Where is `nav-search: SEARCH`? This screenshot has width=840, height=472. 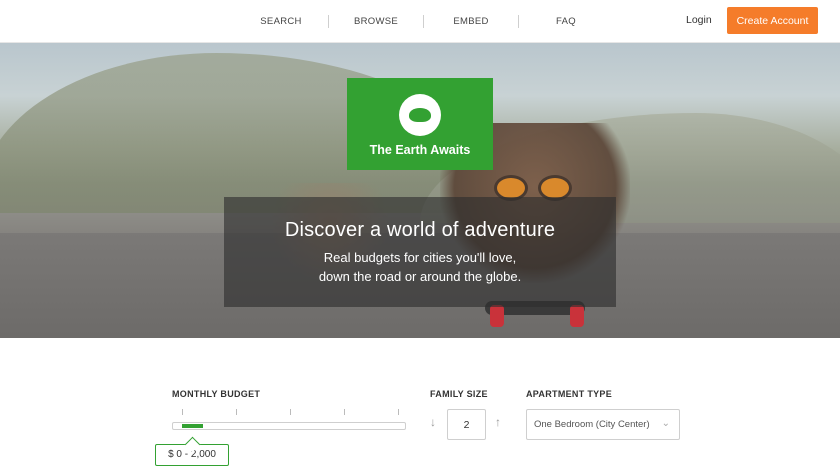 nav-search: SEARCH is located at coordinates (281, 21).